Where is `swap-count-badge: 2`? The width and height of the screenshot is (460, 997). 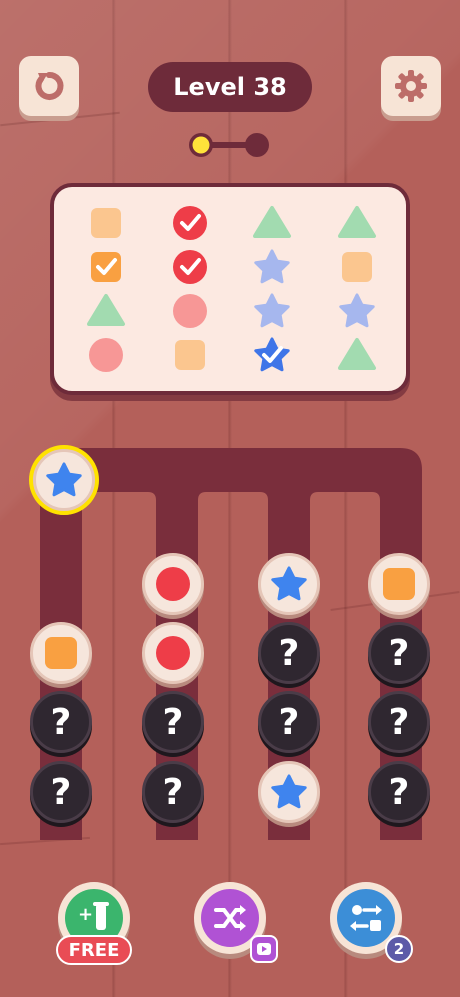
swap-count-badge: 2 is located at coordinates (399, 949).